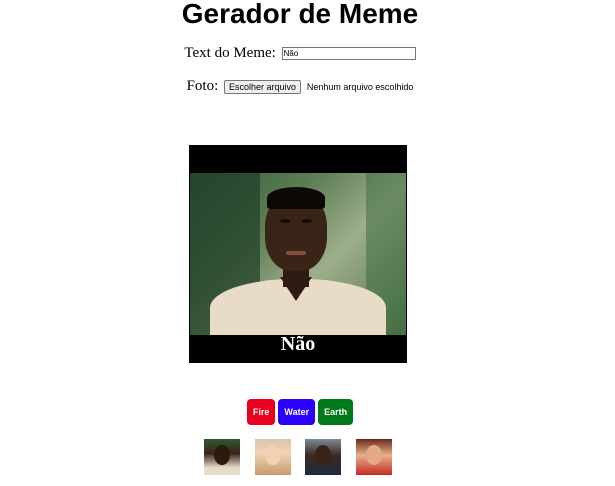 The image size is (615, 486). Describe the element at coordinates (263, 86) in the screenshot. I see `choose-file-button: Escolher arquivo` at that location.